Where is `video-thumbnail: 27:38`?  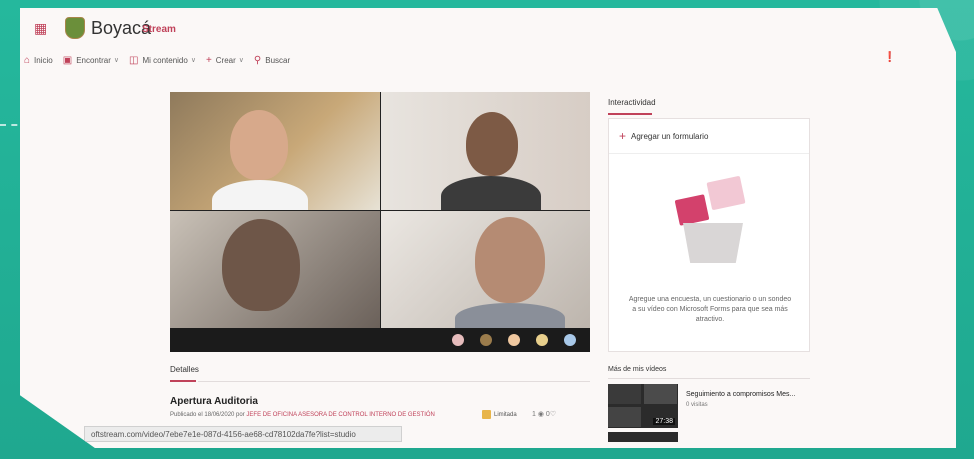 video-thumbnail: 27:38 is located at coordinates (643, 406).